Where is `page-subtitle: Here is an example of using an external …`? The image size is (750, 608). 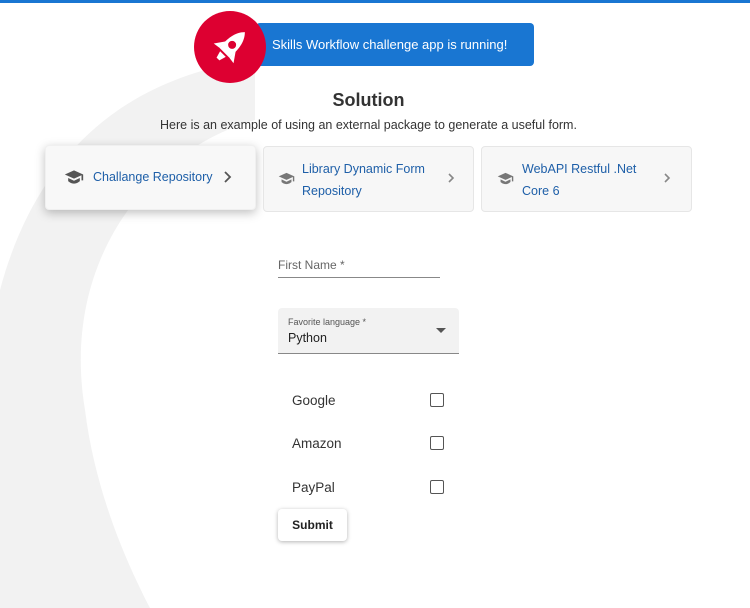
page-subtitle: Here is an example of using an external … is located at coordinates (368, 125).